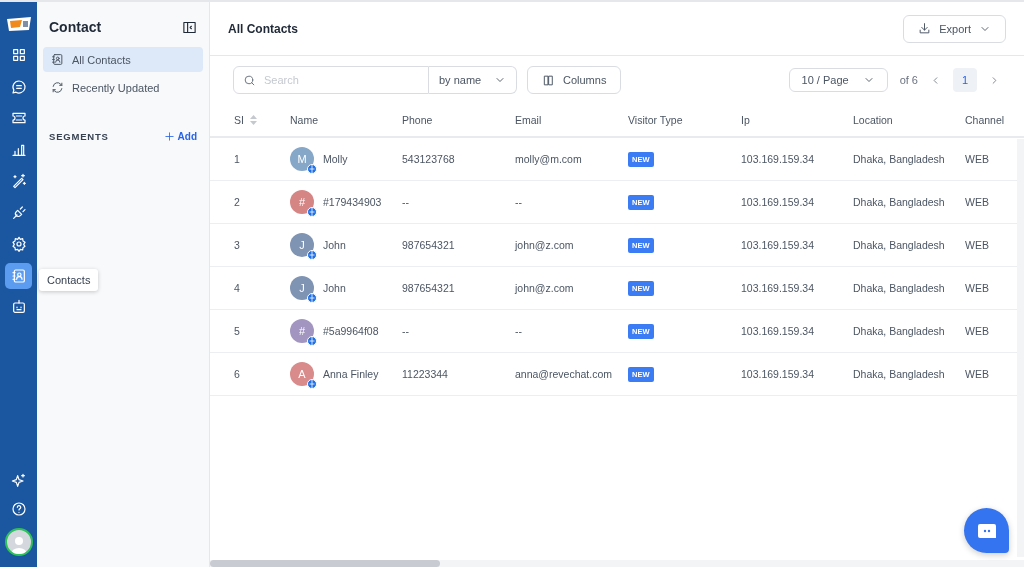 The image size is (1024, 567). Describe the element at coordinates (954, 28) in the screenshot. I see `export-button: Export` at that location.